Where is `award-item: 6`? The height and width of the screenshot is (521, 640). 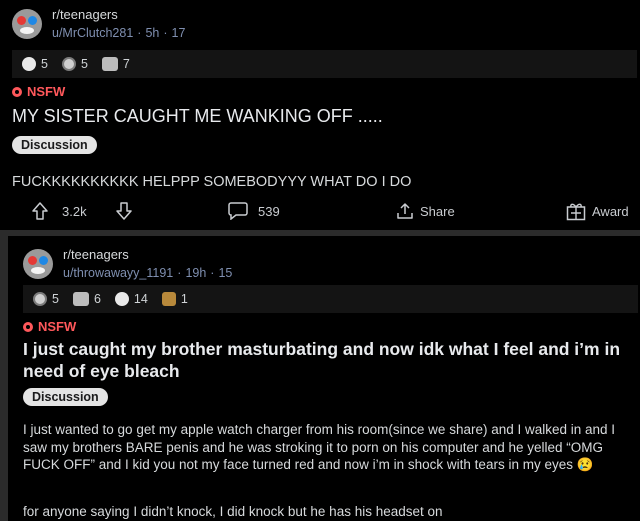
award-item: 6 is located at coordinates (86, 299).